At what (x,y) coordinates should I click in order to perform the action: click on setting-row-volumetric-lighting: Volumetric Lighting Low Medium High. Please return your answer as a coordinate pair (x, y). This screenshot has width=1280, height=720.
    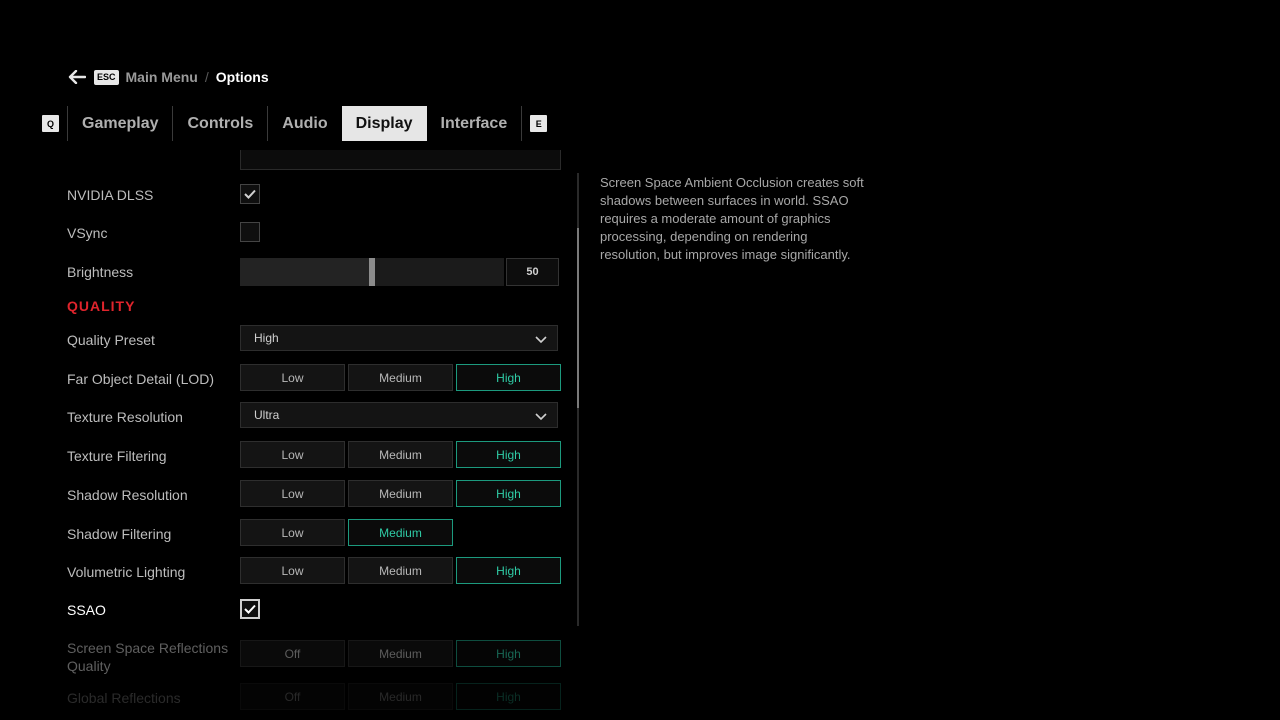
    Looking at the image, I should click on (290, 572).